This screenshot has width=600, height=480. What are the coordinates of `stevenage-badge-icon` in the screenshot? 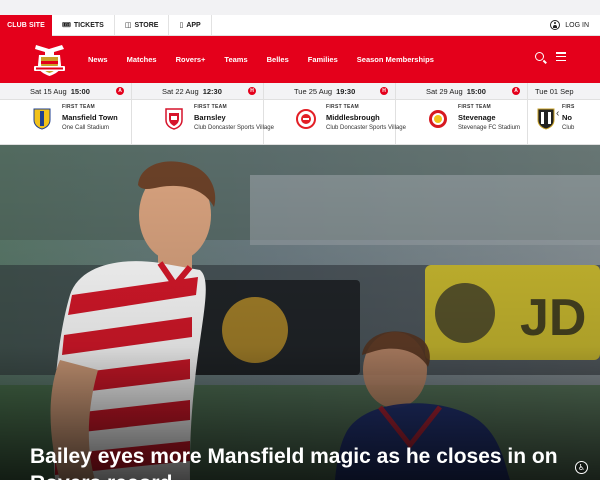 It's located at (438, 119).